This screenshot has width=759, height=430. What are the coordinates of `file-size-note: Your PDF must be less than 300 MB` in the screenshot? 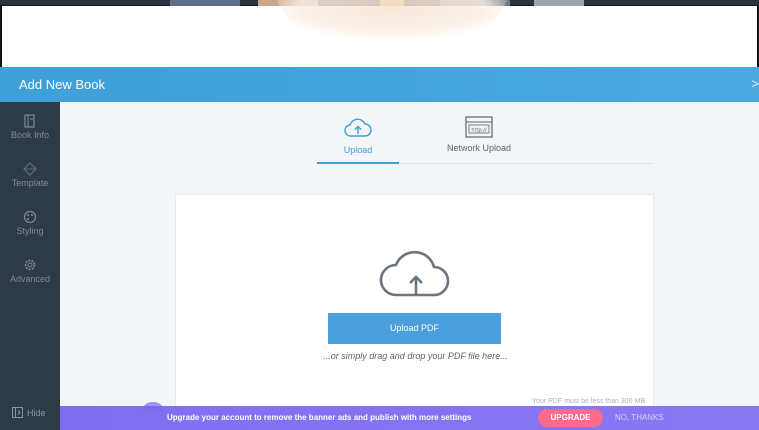 It's located at (588, 401).